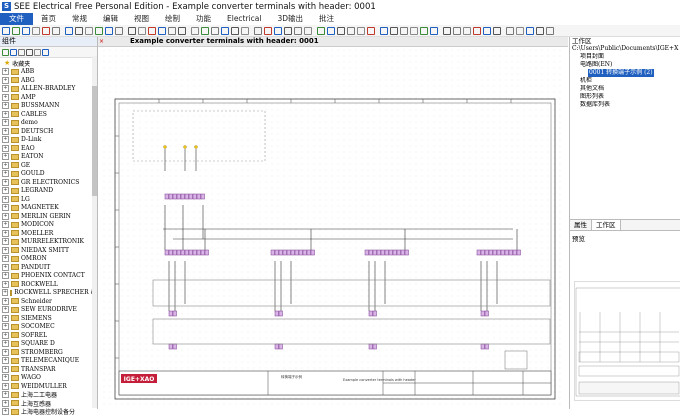 This screenshot has width=680, height=416. What do you see at coordinates (48, 284) in the screenshot?
I see `tree-item-manufacturer: +ROCKWELL` at bounding box center [48, 284].